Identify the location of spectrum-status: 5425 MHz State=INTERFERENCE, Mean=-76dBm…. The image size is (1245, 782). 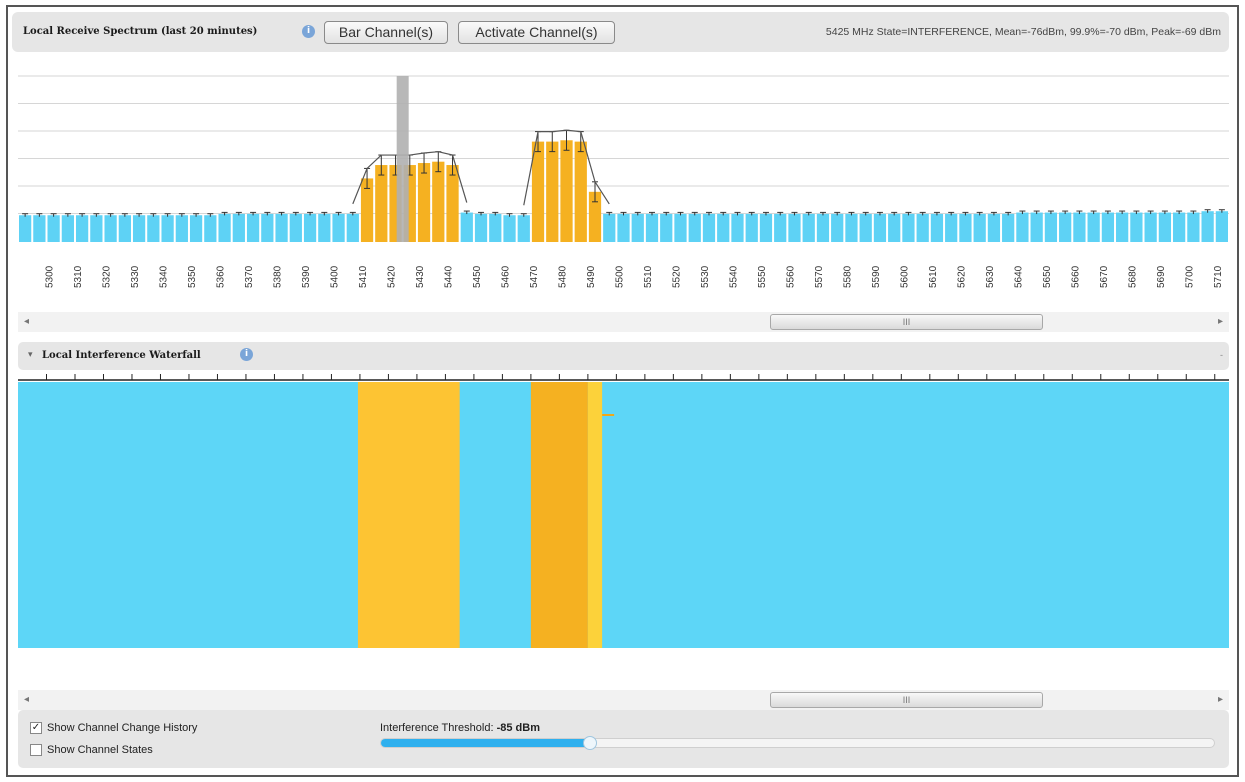
(1023, 32).